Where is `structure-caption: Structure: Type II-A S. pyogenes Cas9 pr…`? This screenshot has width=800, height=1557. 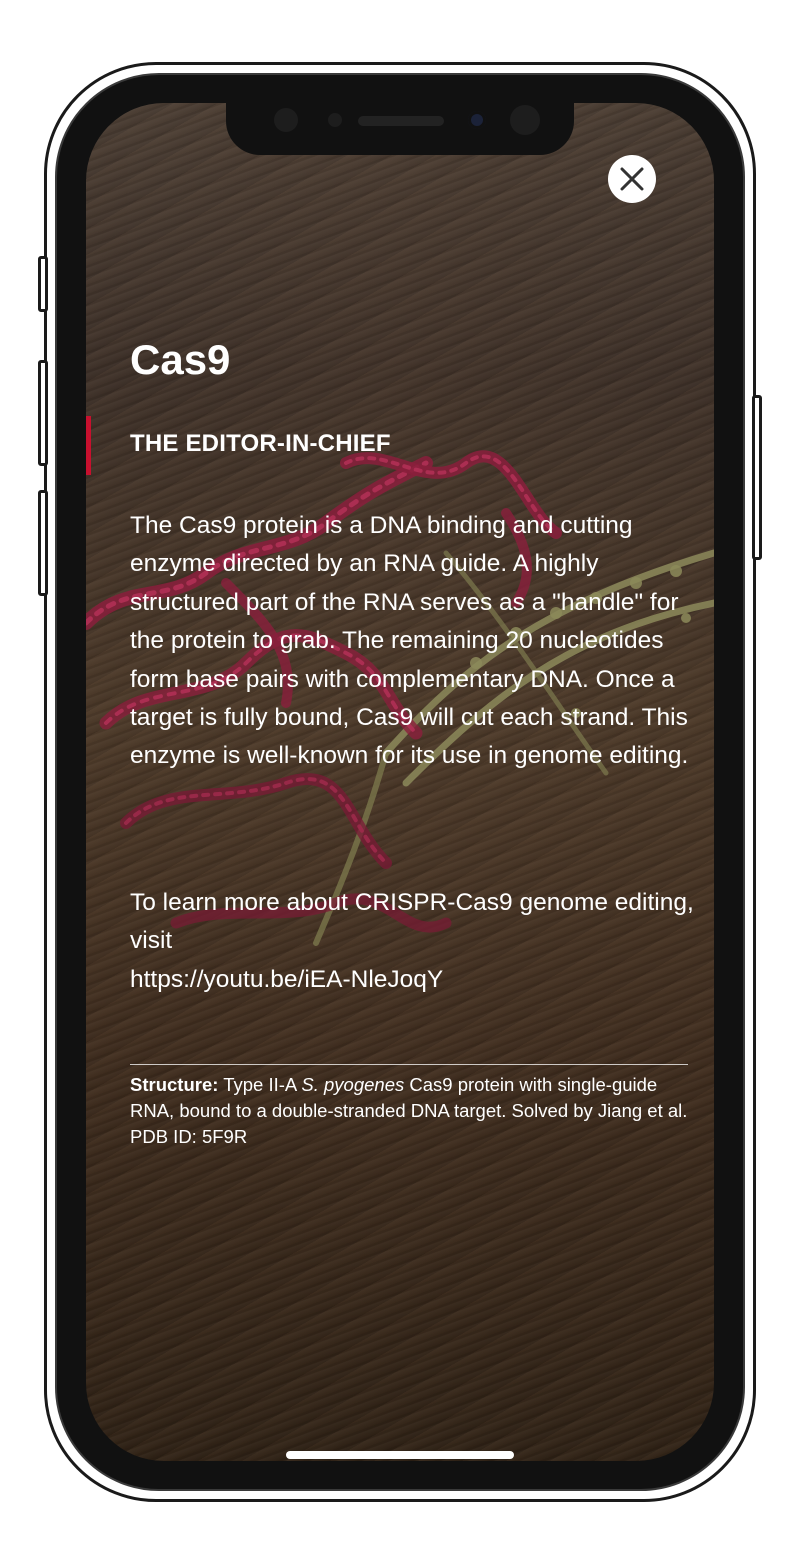
structure-caption: Structure: Type II-A S. pyogenes Cas9 pr… is located at coordinates (415, 1111).